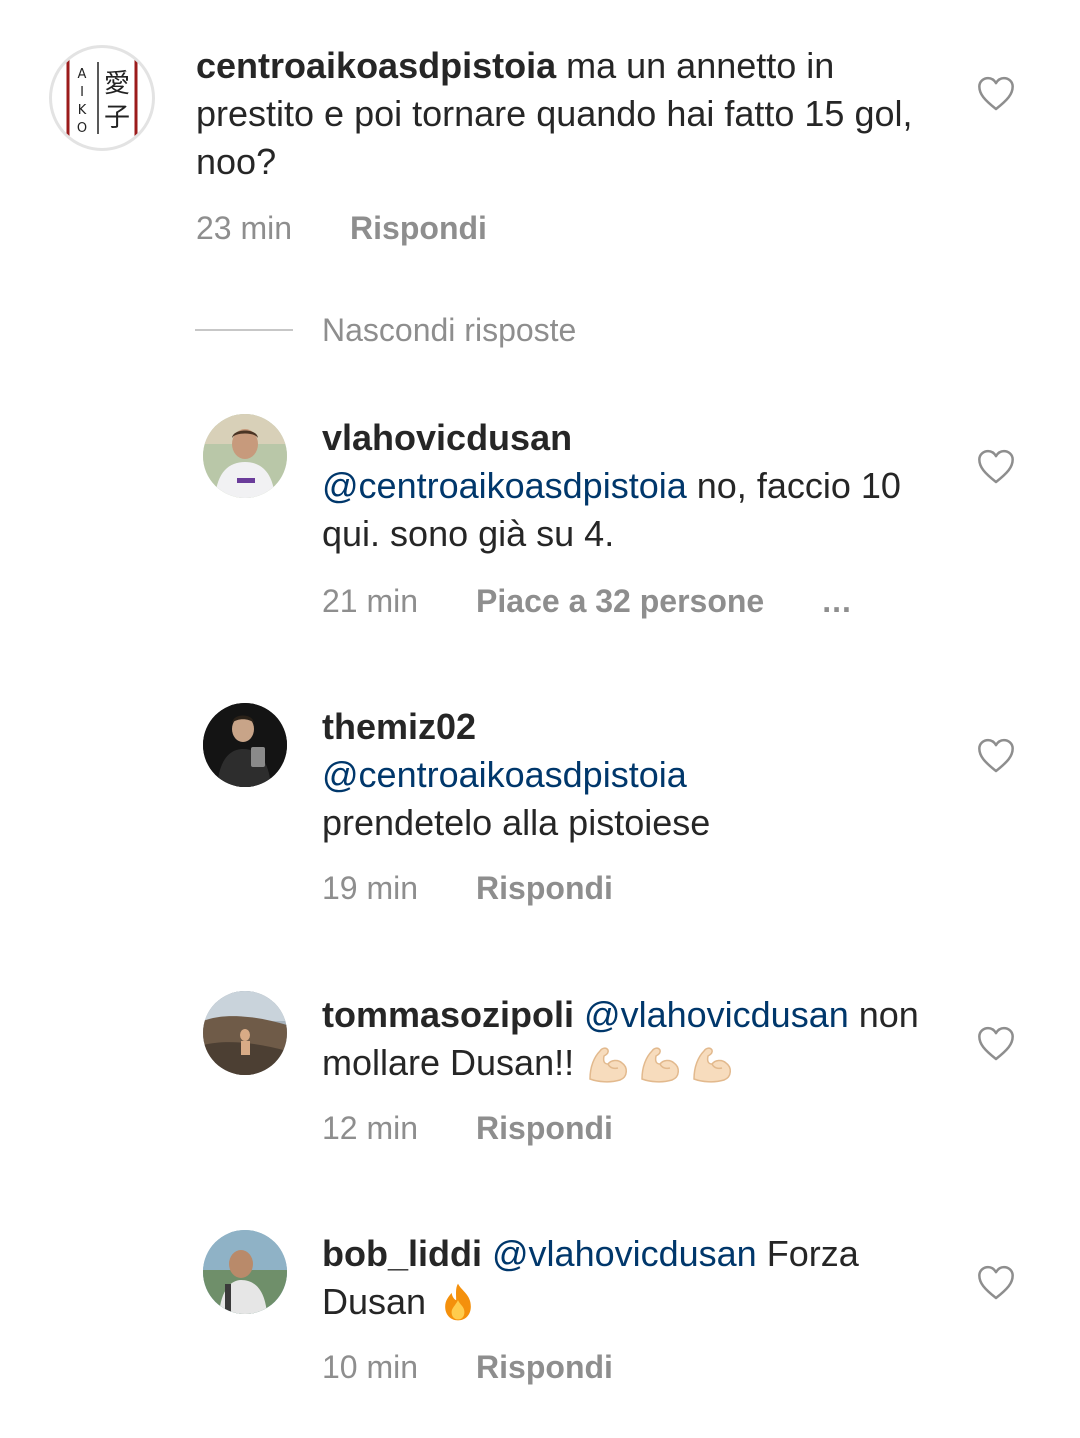 The width and height of the screenshot is (1080, 1438). Describe the element at coordinates (117, 118) in the screenshot. I see `svg-text: 子` at that location.